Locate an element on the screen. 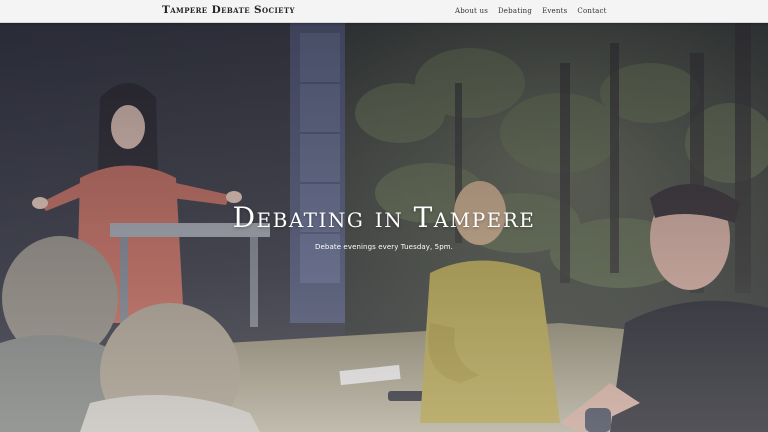 Image resolution: width=768 pixels, height=432 pixels. nav-links: About us Debating Events Contact is located at coordinates (531, 11).